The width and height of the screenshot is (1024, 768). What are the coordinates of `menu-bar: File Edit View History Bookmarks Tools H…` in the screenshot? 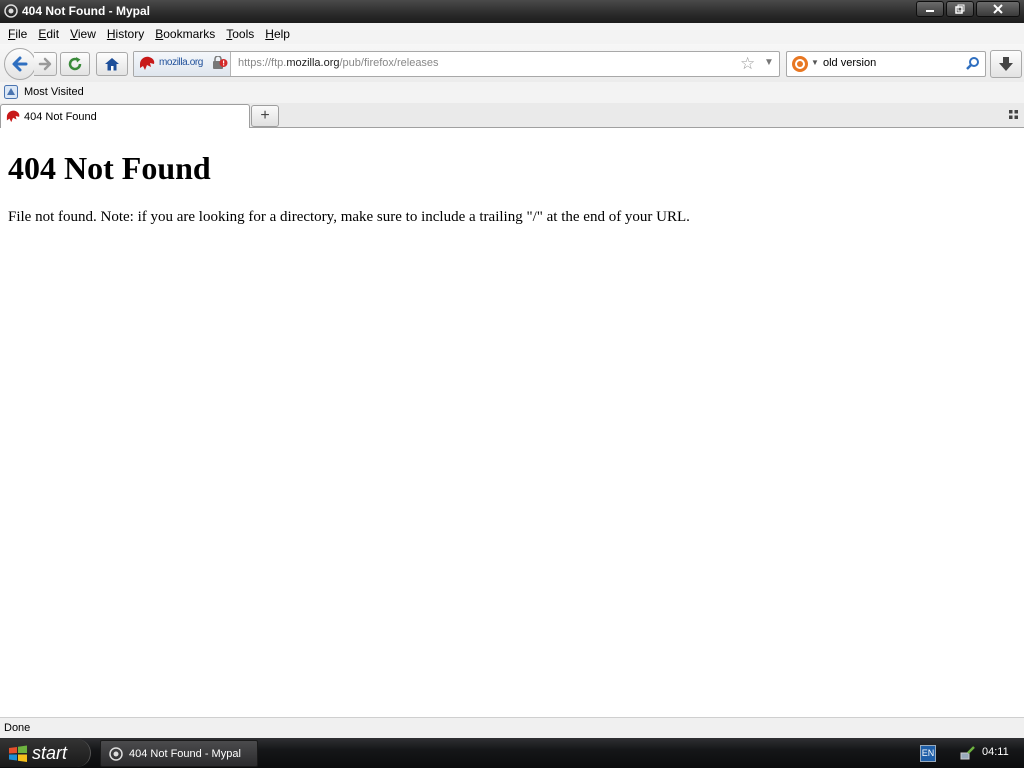 It's located at (512, 33).